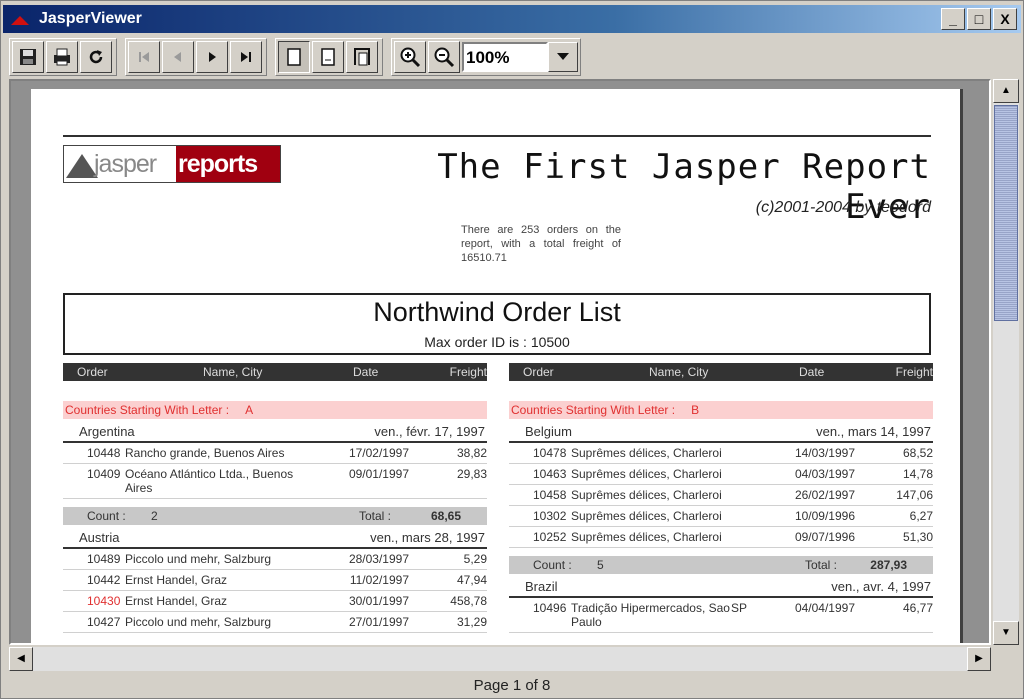 The height and width of the screenshot is (699, 1024). I want to click on order-freight: 458,78, so click(468, 601).